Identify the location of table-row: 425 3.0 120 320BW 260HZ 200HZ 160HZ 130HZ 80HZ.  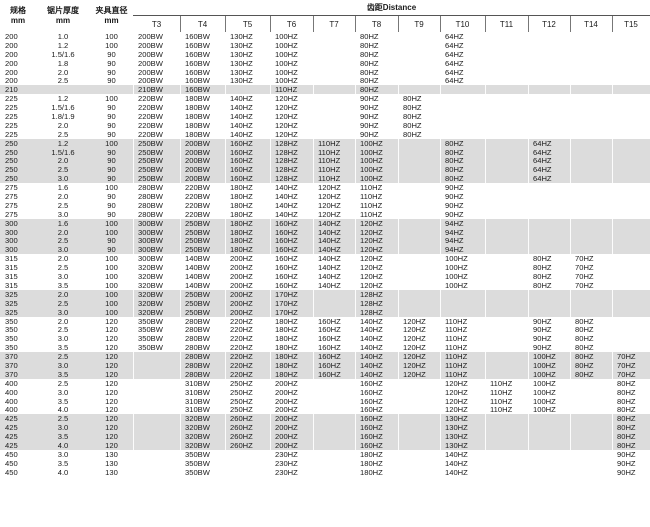
(325, 428).